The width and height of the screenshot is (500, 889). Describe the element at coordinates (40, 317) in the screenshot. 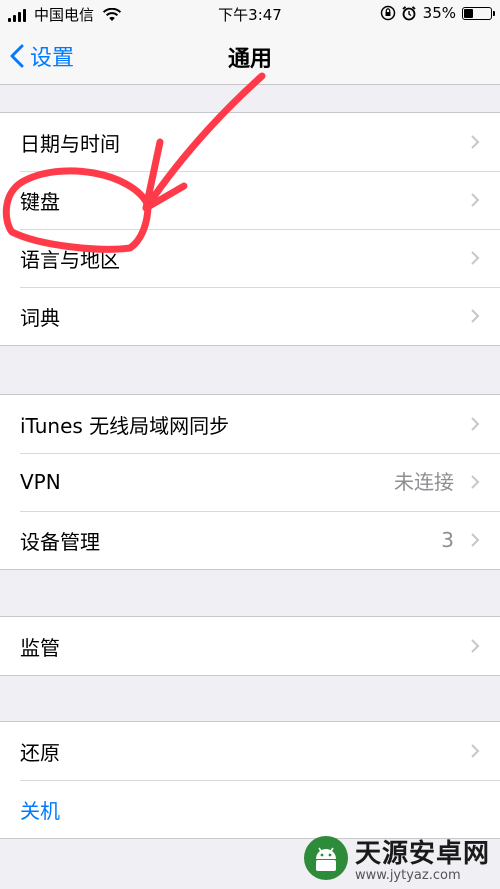

I see `row-label: 词典` at that location.